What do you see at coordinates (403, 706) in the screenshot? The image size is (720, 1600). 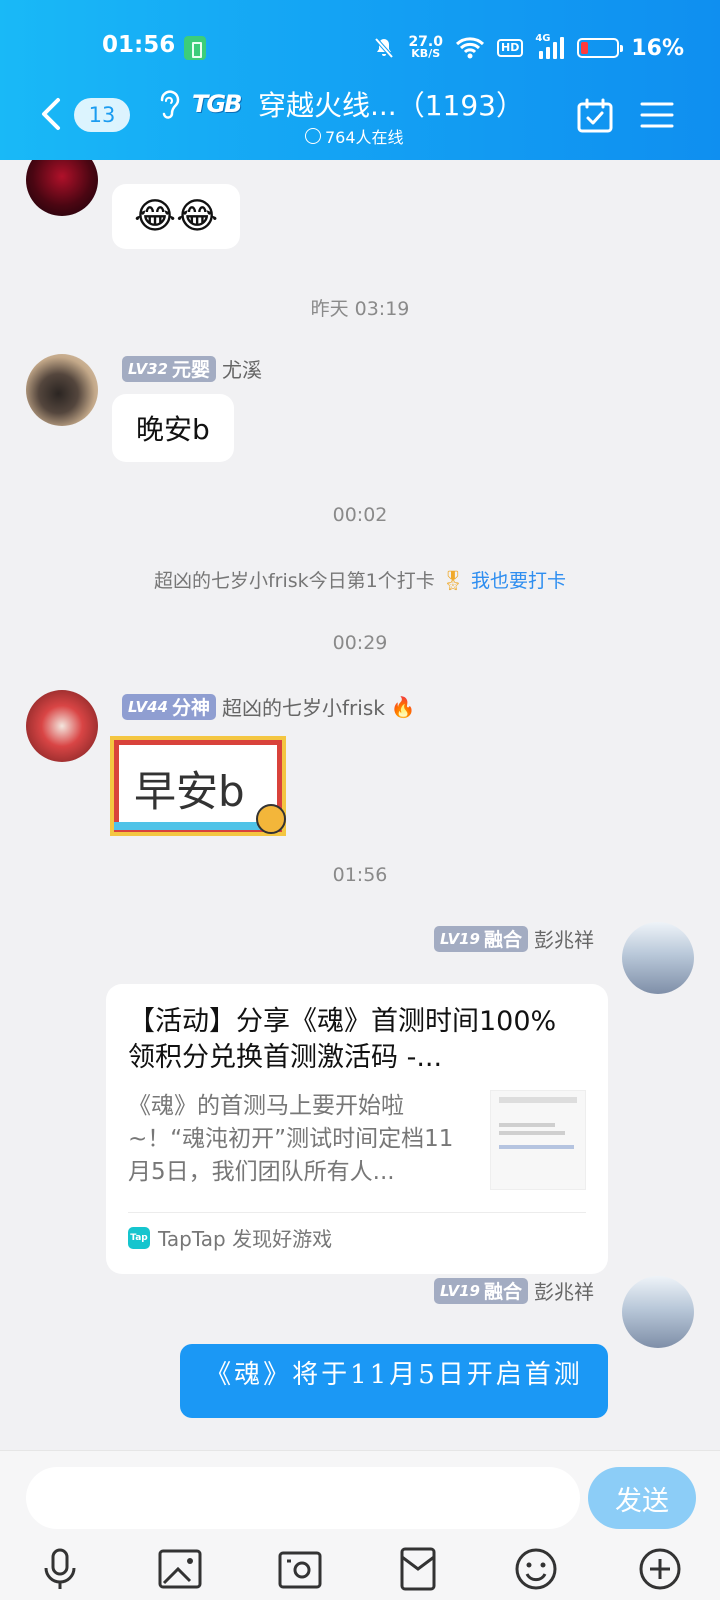 I see `flame-icon: 🔥` at bounding box center [403, 706].